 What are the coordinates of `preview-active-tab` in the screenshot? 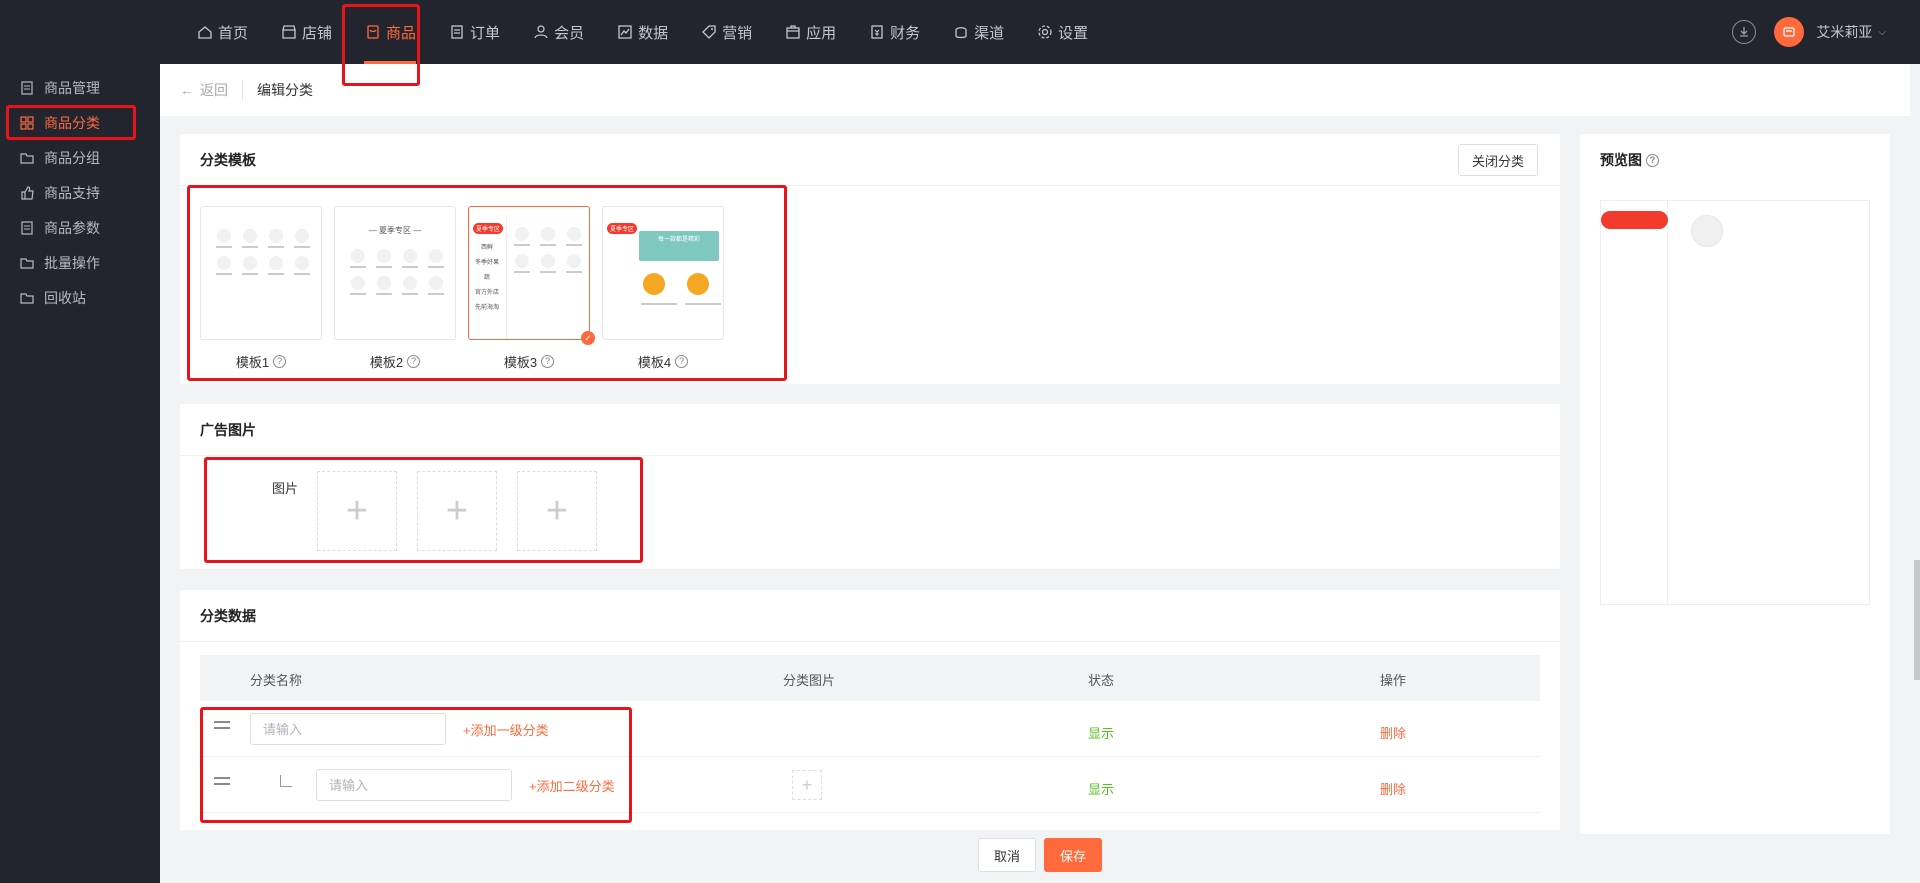 It's located at (1634, 220).